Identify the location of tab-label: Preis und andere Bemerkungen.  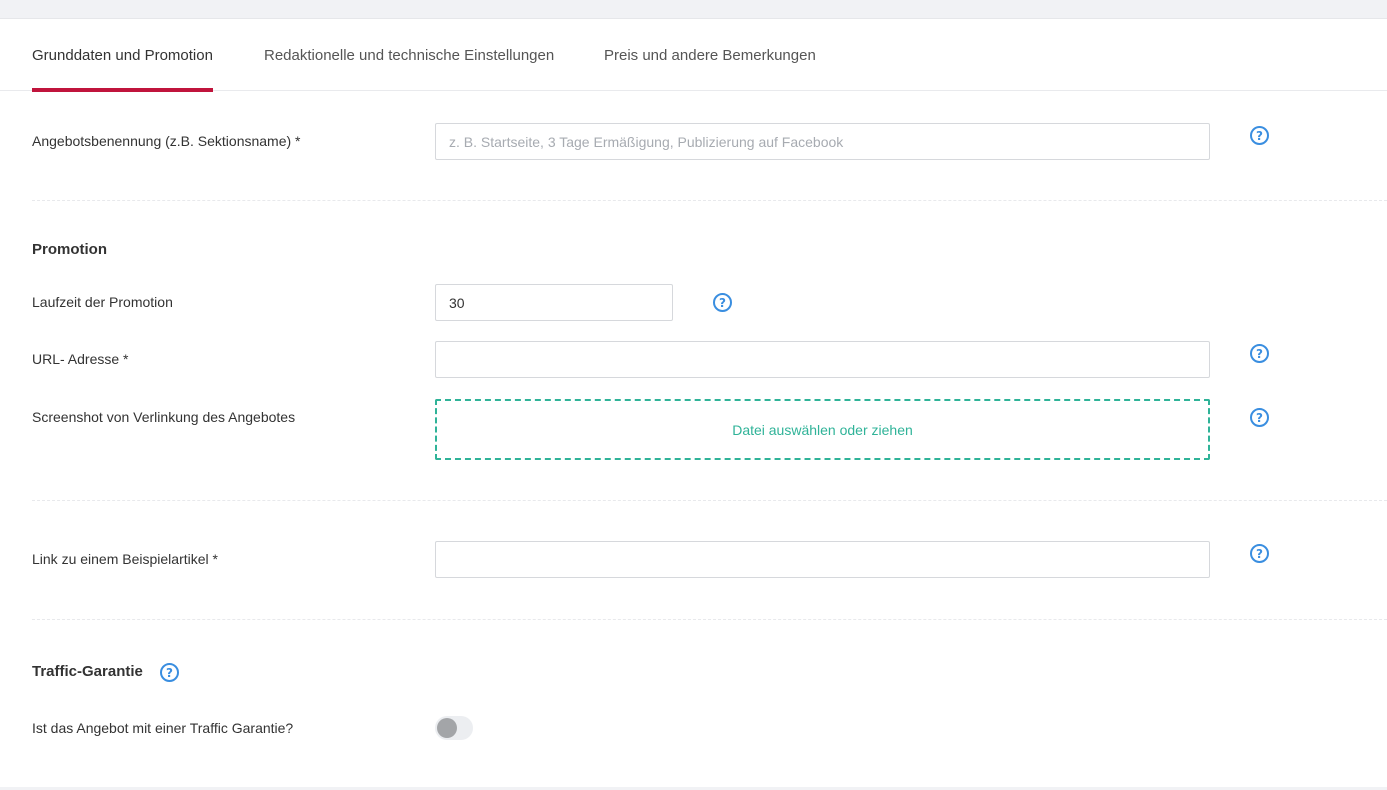
(710, 55).